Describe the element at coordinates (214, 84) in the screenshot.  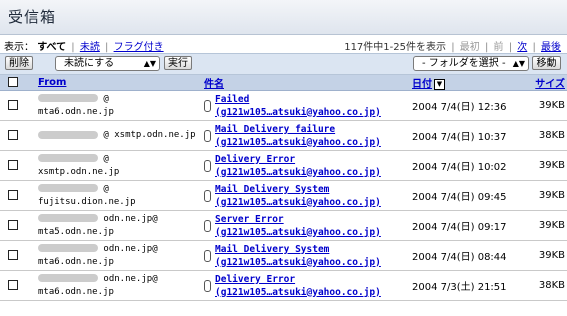
I see `sort-subject-link: 件名` at that location.